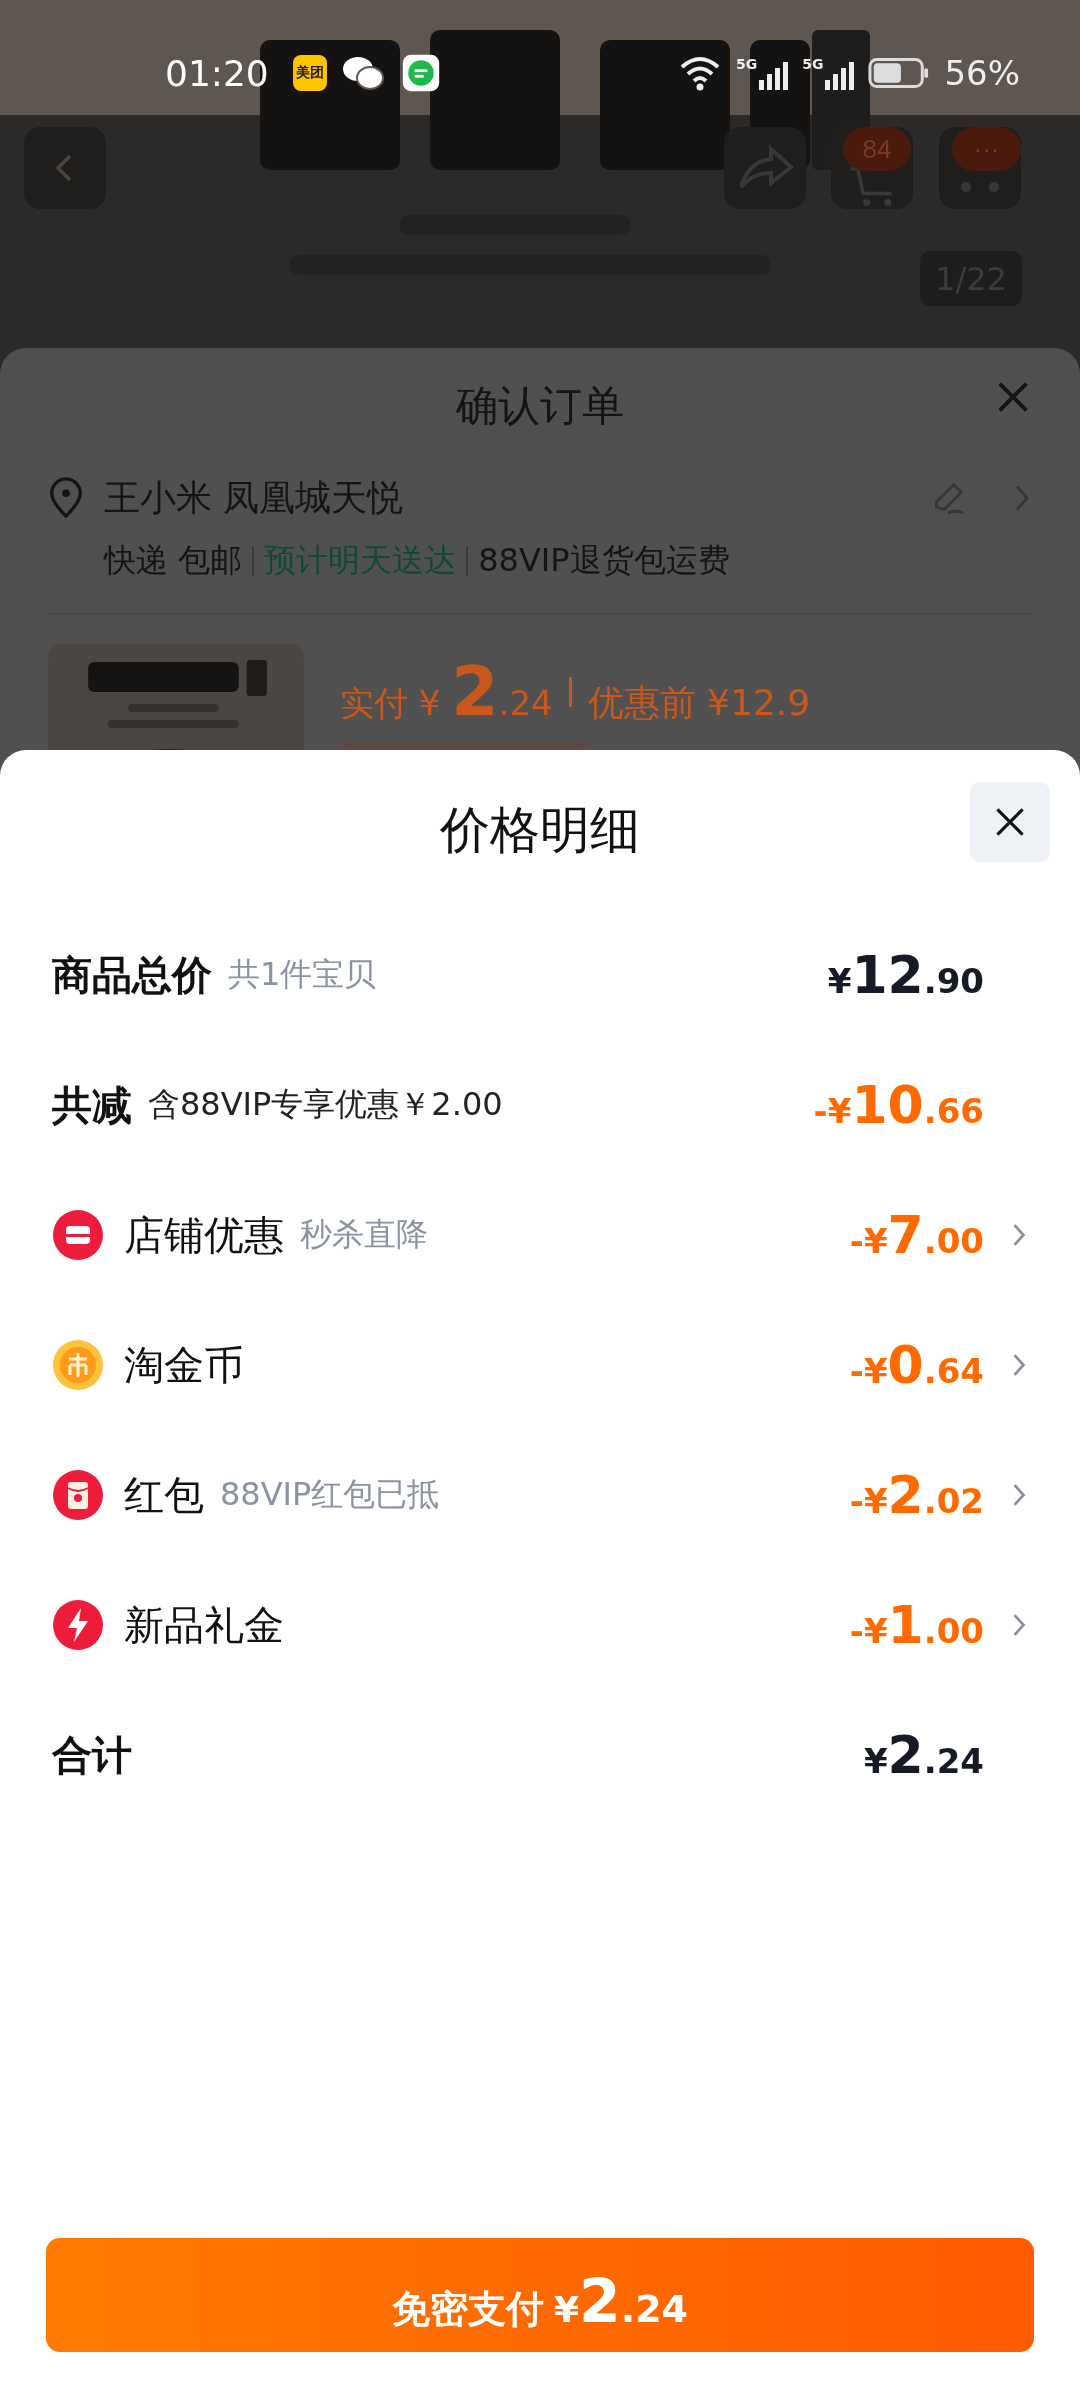 This screenshot has height=2400, width=1080. Describe the element at coordinates (254, 498) in the screenshot. I see `address-text: 王小米 凤凰城天悦` at that location.